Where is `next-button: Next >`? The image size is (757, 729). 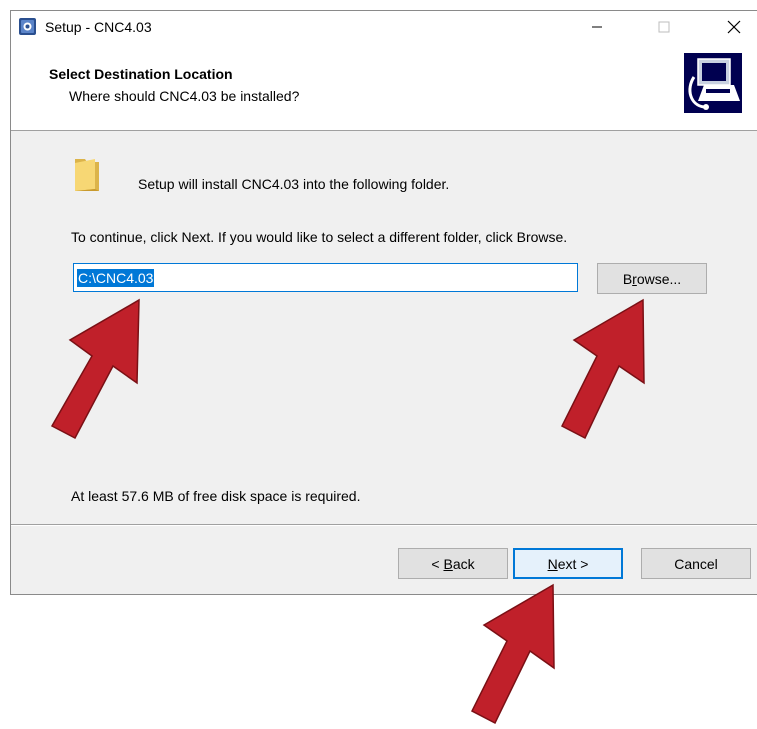
next-button: Next > is located at coordinates (568, 563).